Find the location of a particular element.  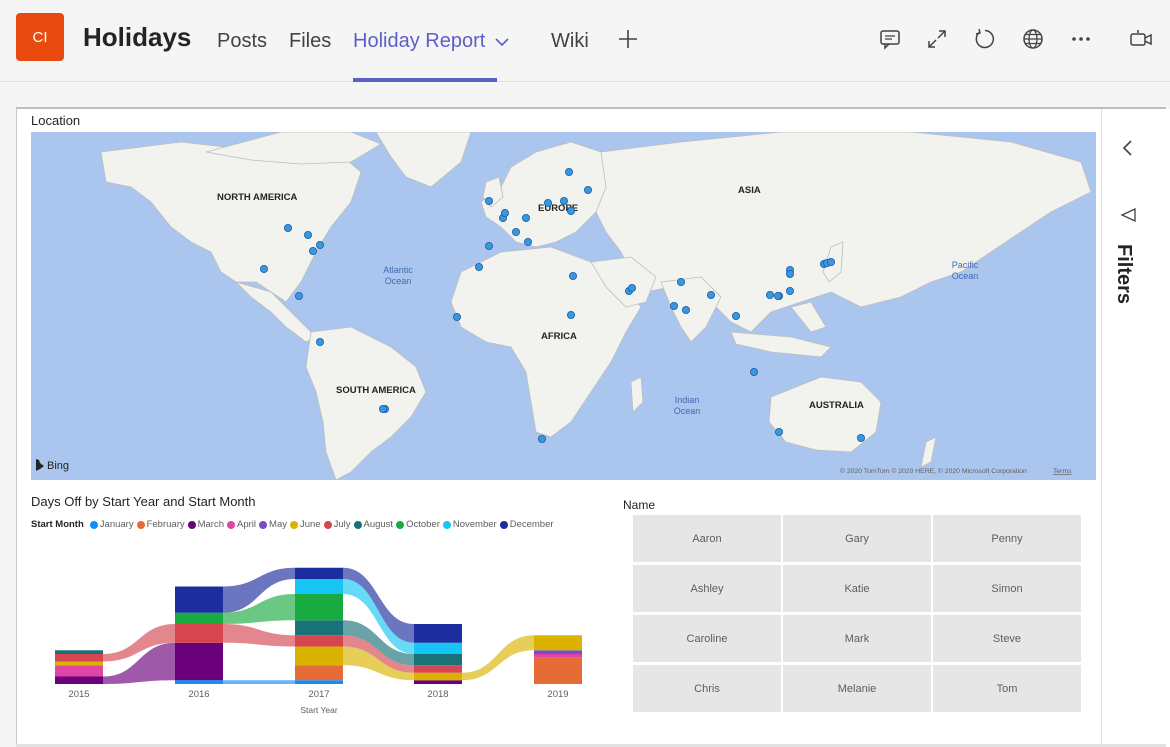

add-tab-icon is located at coordinates (628, 39).